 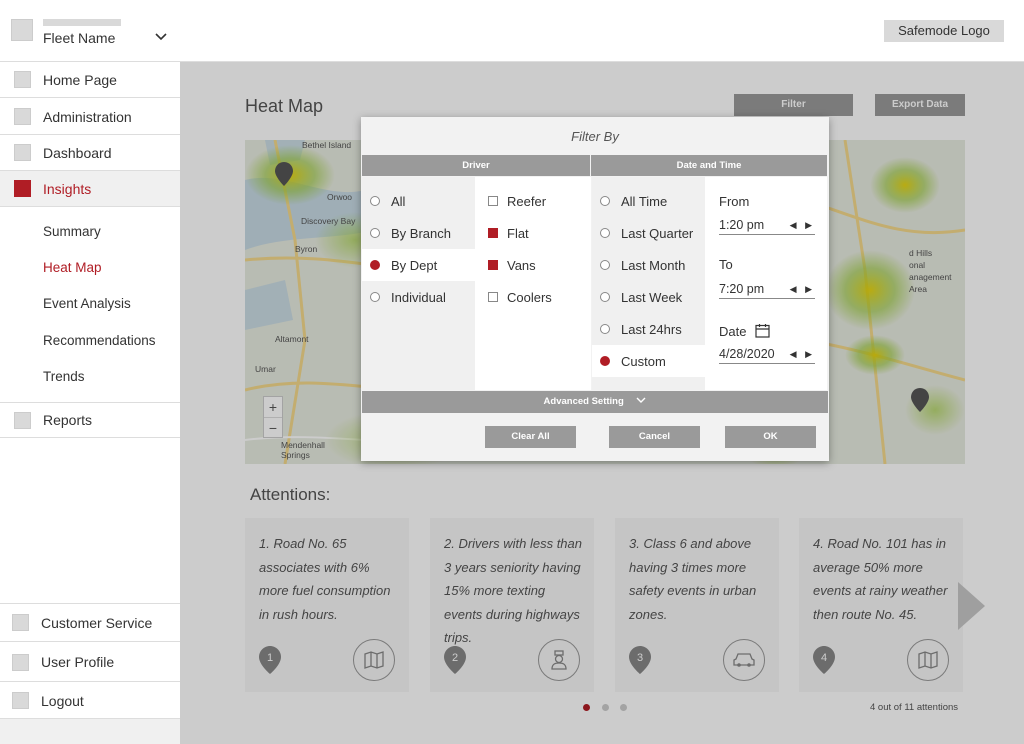 What do you see at coordinates (734, 201) in the screenshot?
I see `from-label: From` at bounding box center [734, 201].